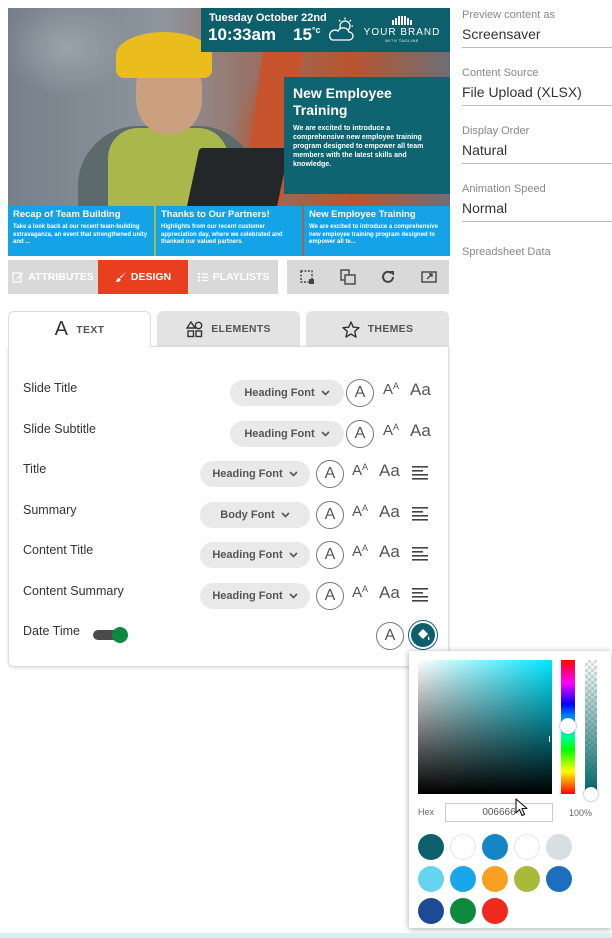 The width and height of the screenshot is (612, 938). Describe the element at coordinates (110, 635) in the screenshot. I see `date-time-toggle` at that location.